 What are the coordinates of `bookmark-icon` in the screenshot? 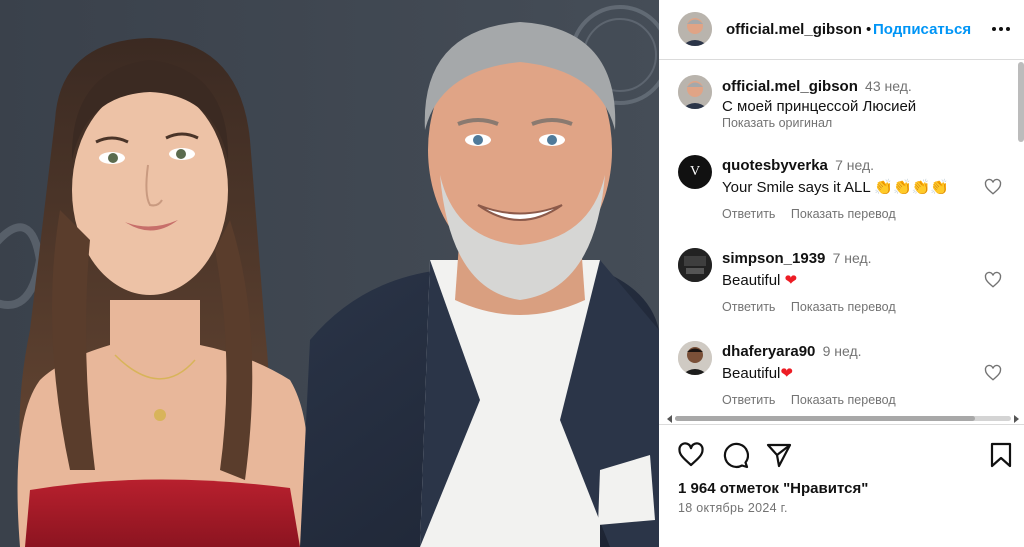 It's located at (1001, 455).